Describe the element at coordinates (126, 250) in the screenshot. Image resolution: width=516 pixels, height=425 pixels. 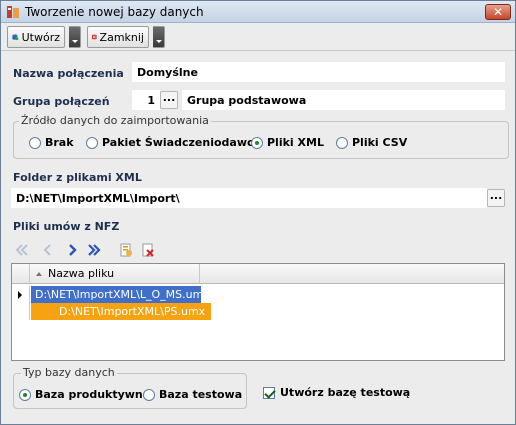
I see `add-file-icon` at that location.